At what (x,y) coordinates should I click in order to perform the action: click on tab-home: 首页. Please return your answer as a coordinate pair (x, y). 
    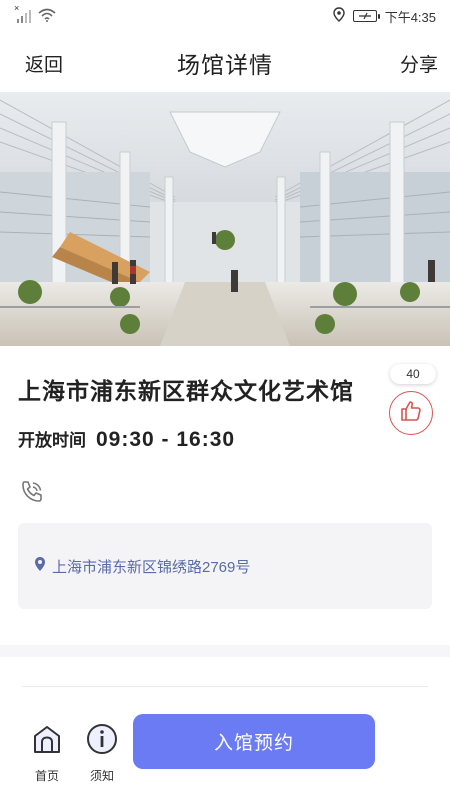
    Looking at the image, I should click on (47, 753).